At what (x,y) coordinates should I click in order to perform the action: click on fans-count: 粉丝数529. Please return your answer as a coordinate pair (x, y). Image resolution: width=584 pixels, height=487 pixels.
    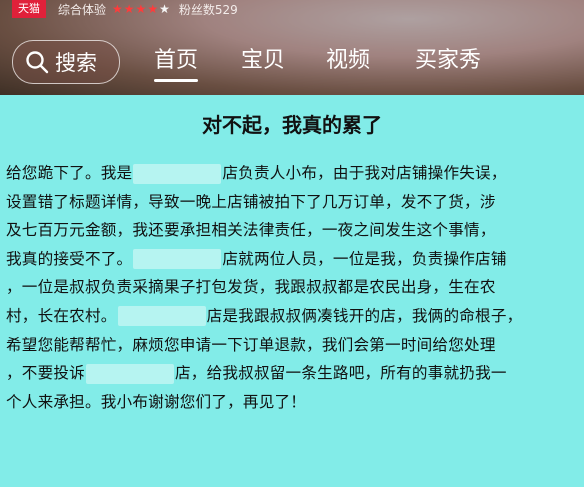
    Looking at the image, I should click on (208, 9).